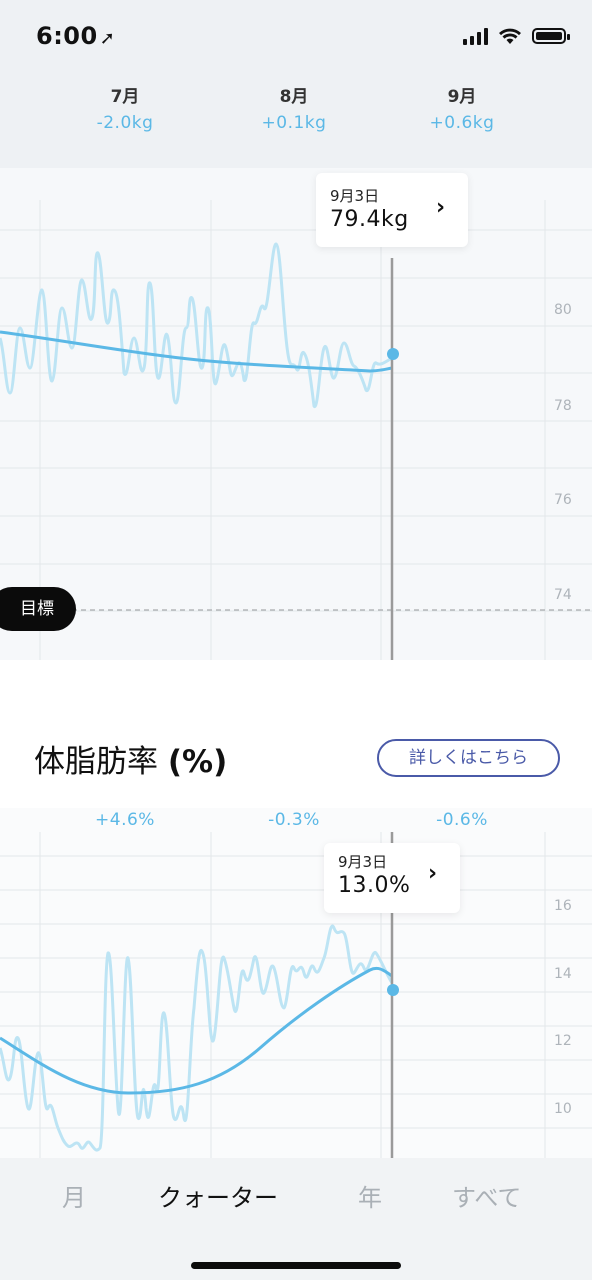  I want to click on tab-quarter: クォーター, so click(218, 1195).